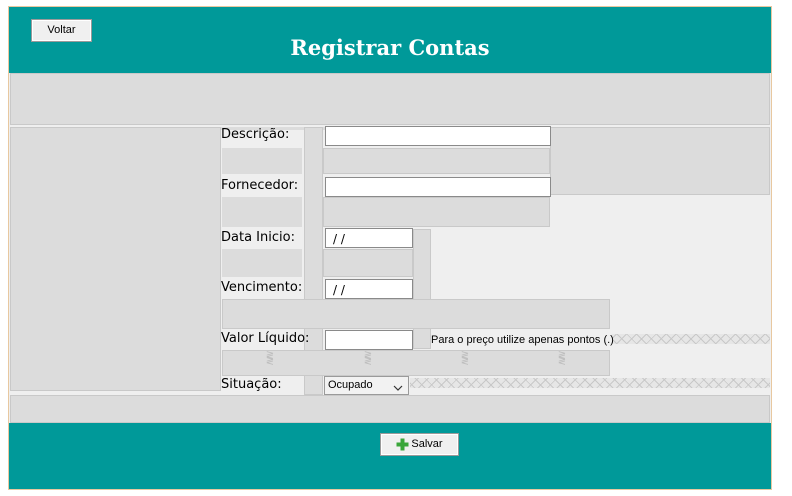 The image size is (792, 496). What do you see at coordinates (262, 287) in the screenshot?
I see `vencimento-label: Vencimento:` at bounding box center [262, 287].